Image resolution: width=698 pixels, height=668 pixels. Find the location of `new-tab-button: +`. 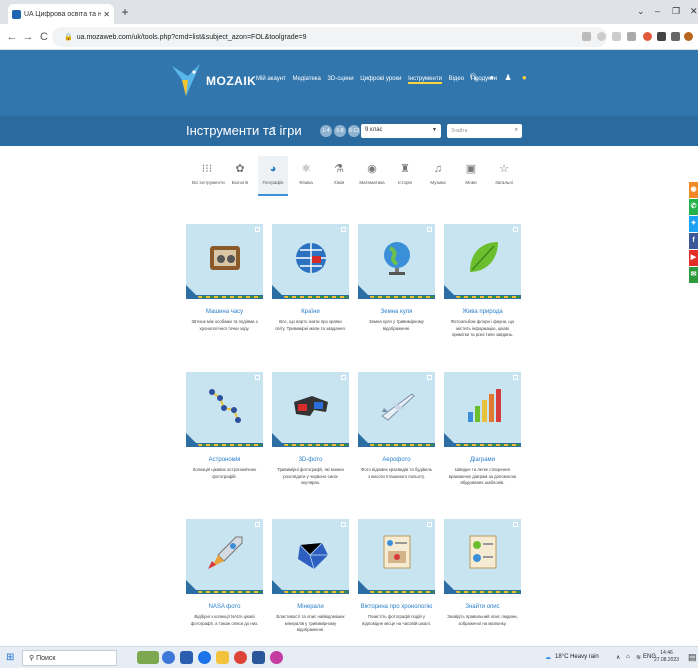

new-tab-button: + is located at coordinates (125, 12).